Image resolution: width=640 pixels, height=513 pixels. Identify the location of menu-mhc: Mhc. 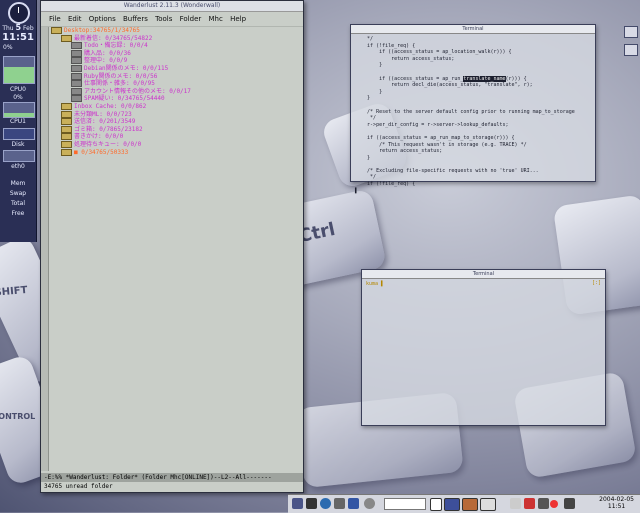
(216, 19).